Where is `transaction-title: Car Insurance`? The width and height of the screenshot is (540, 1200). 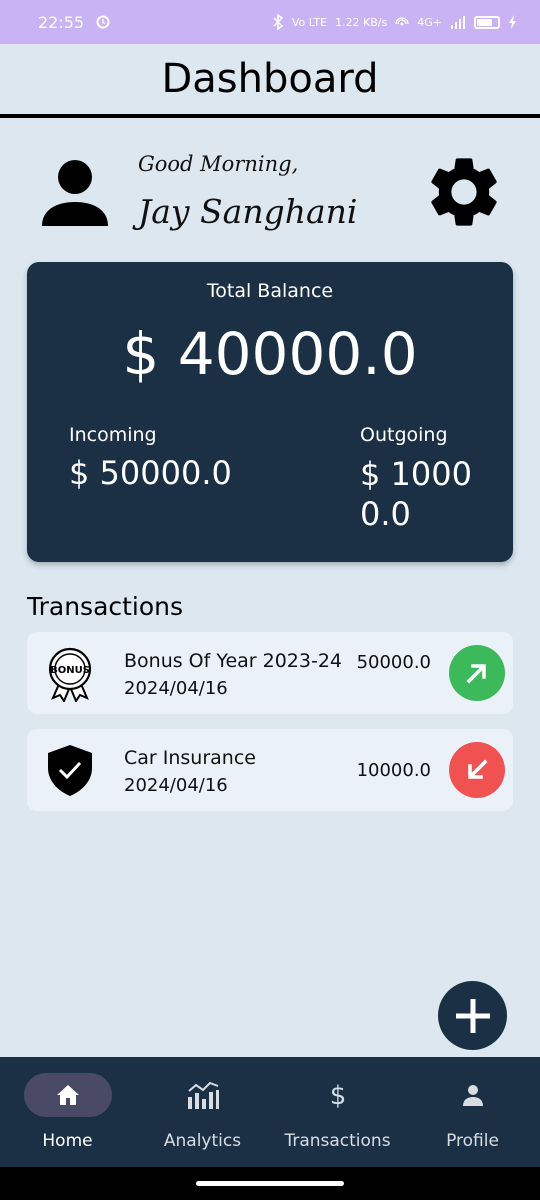
transaction-title: Car Insurance is located at coordinates (190, 758).